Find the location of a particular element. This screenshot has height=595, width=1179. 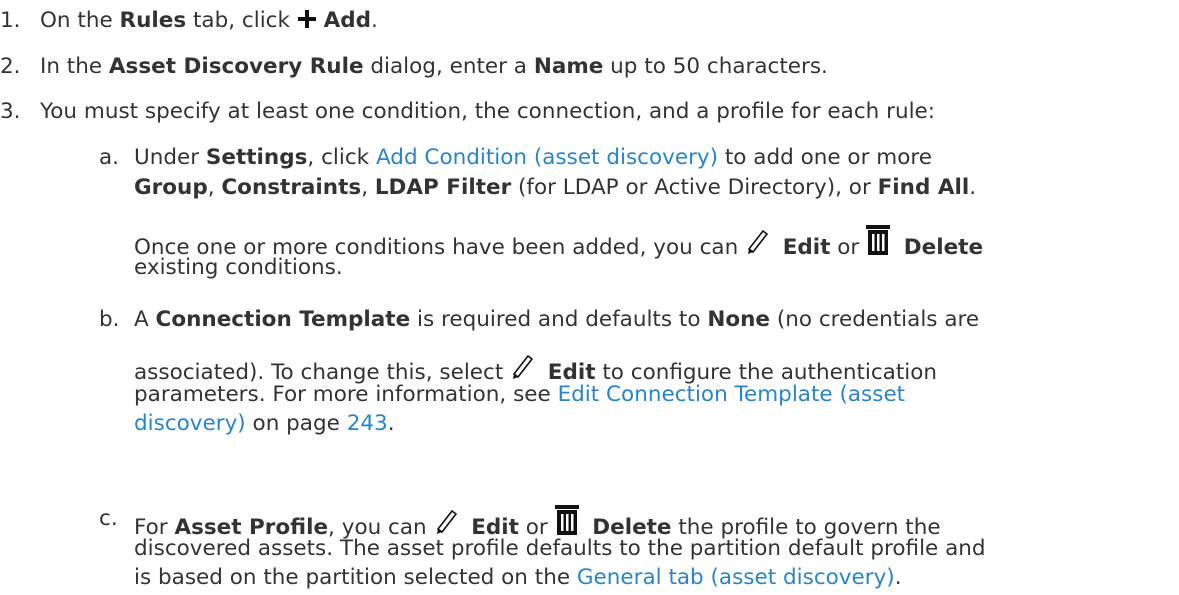

text: (no credentials are is located at coordinates (874, 319).